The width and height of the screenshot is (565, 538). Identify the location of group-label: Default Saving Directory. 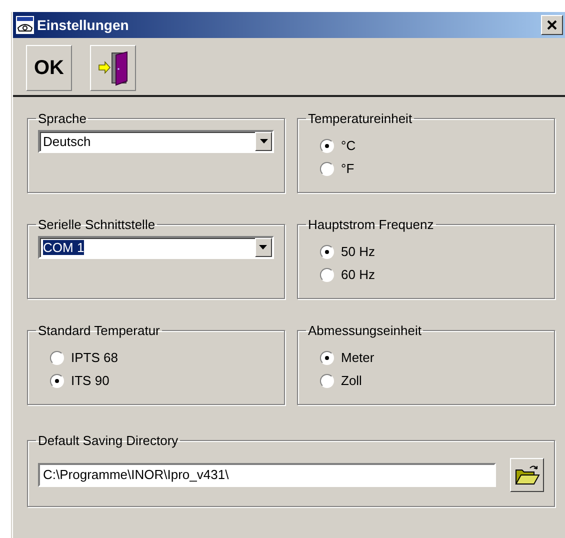
(108, 440).